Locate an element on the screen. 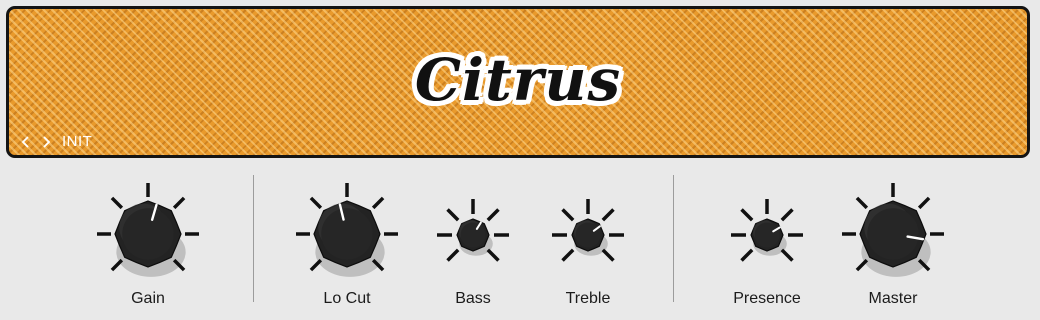  chevron-right-icon is located at coordinates (46, 142).